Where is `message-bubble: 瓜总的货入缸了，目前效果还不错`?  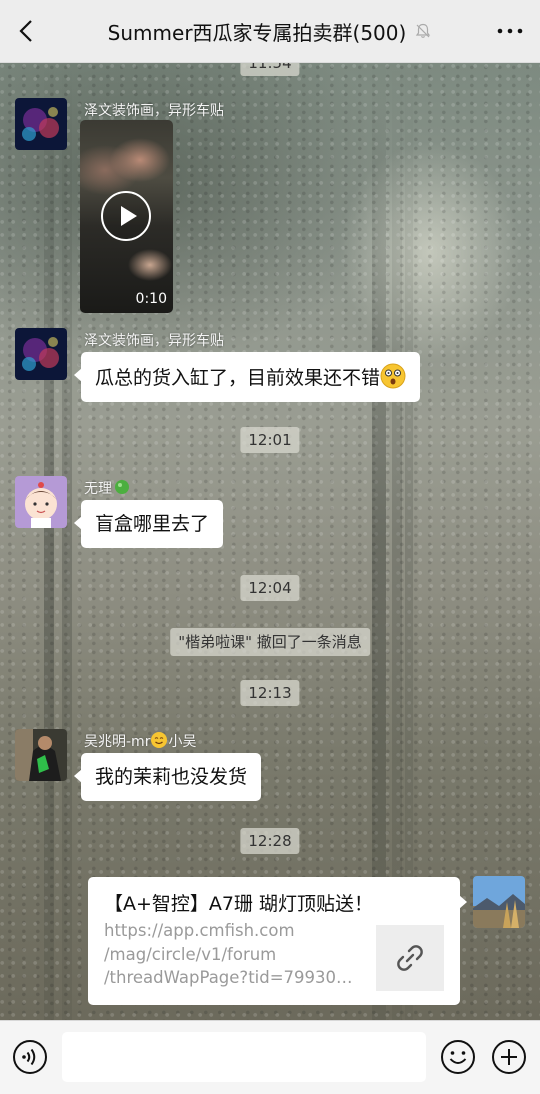
message-bubble: 瓜总的货入缸了，目前效果还不错 is located at coordinates (247, 377).